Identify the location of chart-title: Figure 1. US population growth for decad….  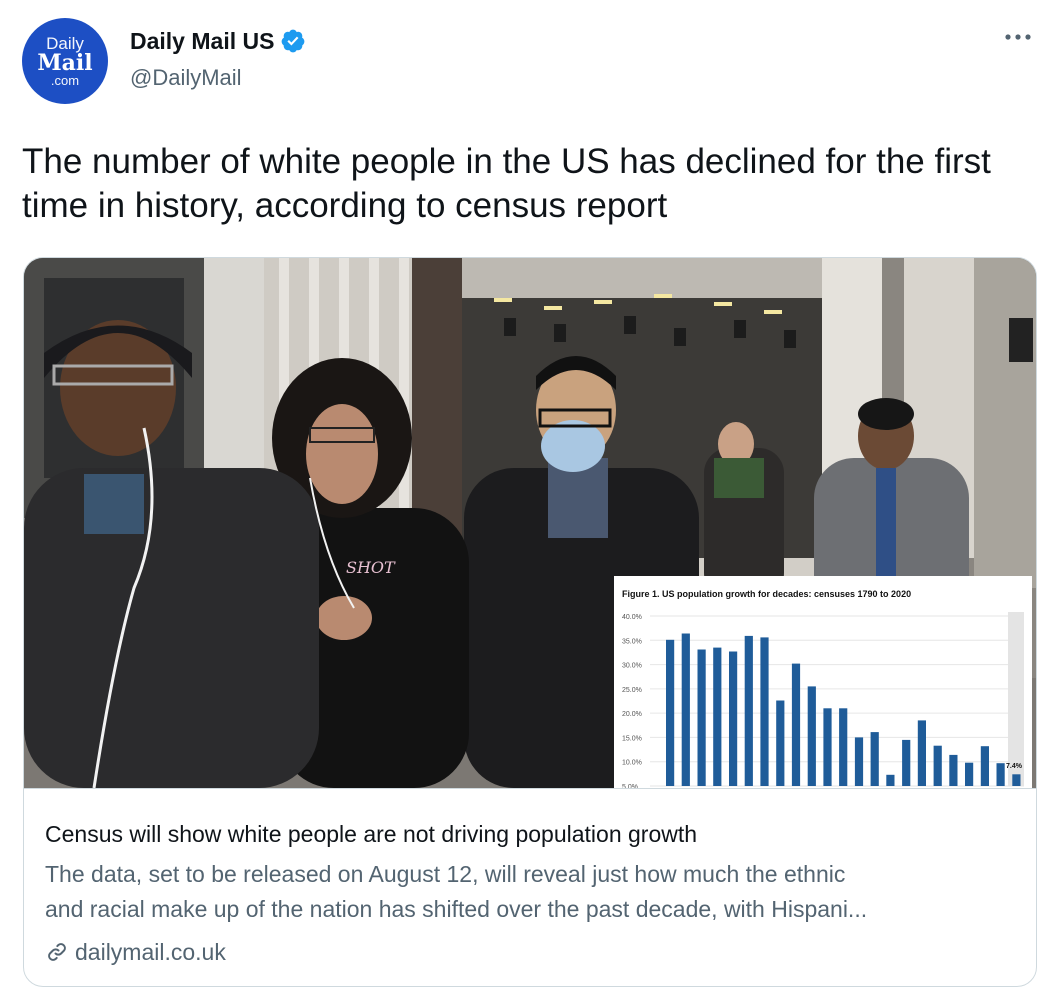
(766, 594).